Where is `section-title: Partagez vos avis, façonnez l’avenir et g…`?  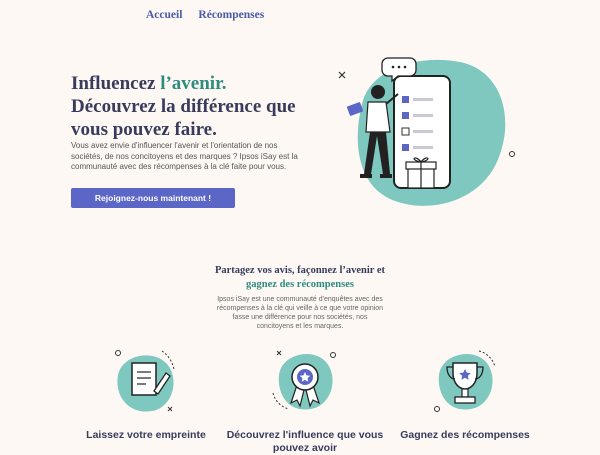
section-title: Partagez vos avis, façonnez l’avenir et g… is located at coordinates (300, 278).